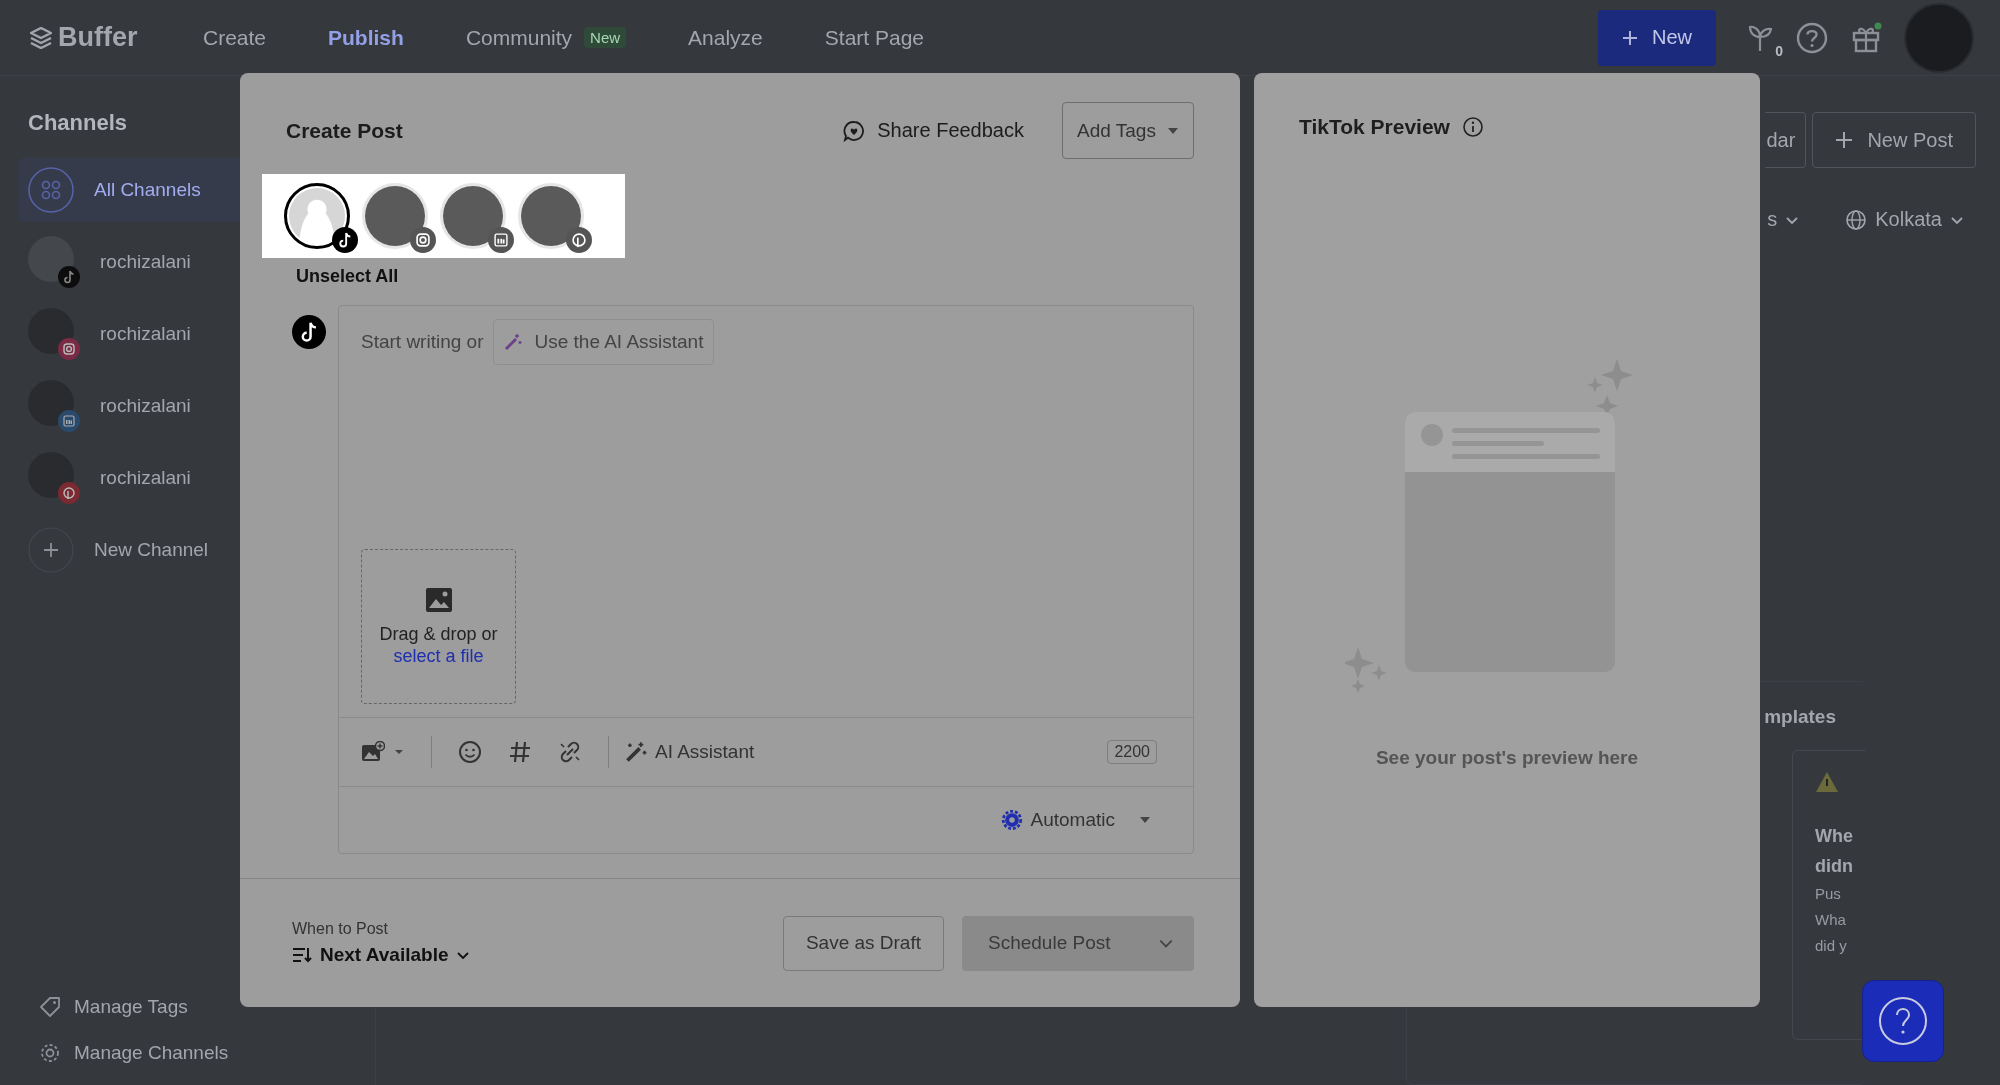 This screenshot has height=1085, width=2000. What do you see at coordinates (1075, 820) in the screenshot?
I see `automatic-dropdown: Automatic` at bounding box center [1075, 820].